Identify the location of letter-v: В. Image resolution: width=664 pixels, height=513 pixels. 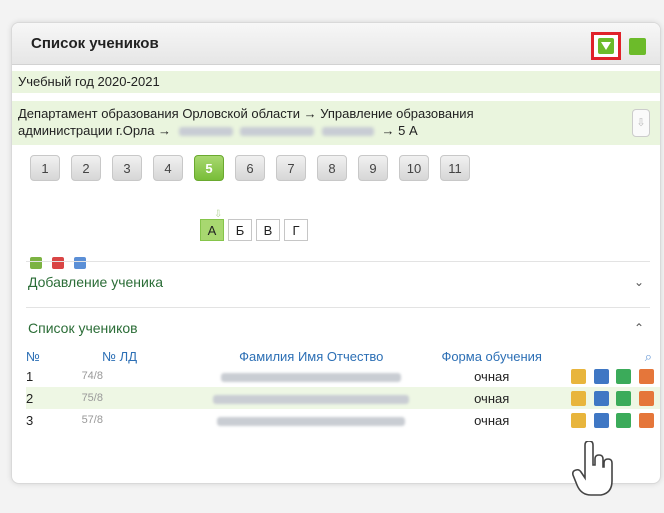
(268, 230).